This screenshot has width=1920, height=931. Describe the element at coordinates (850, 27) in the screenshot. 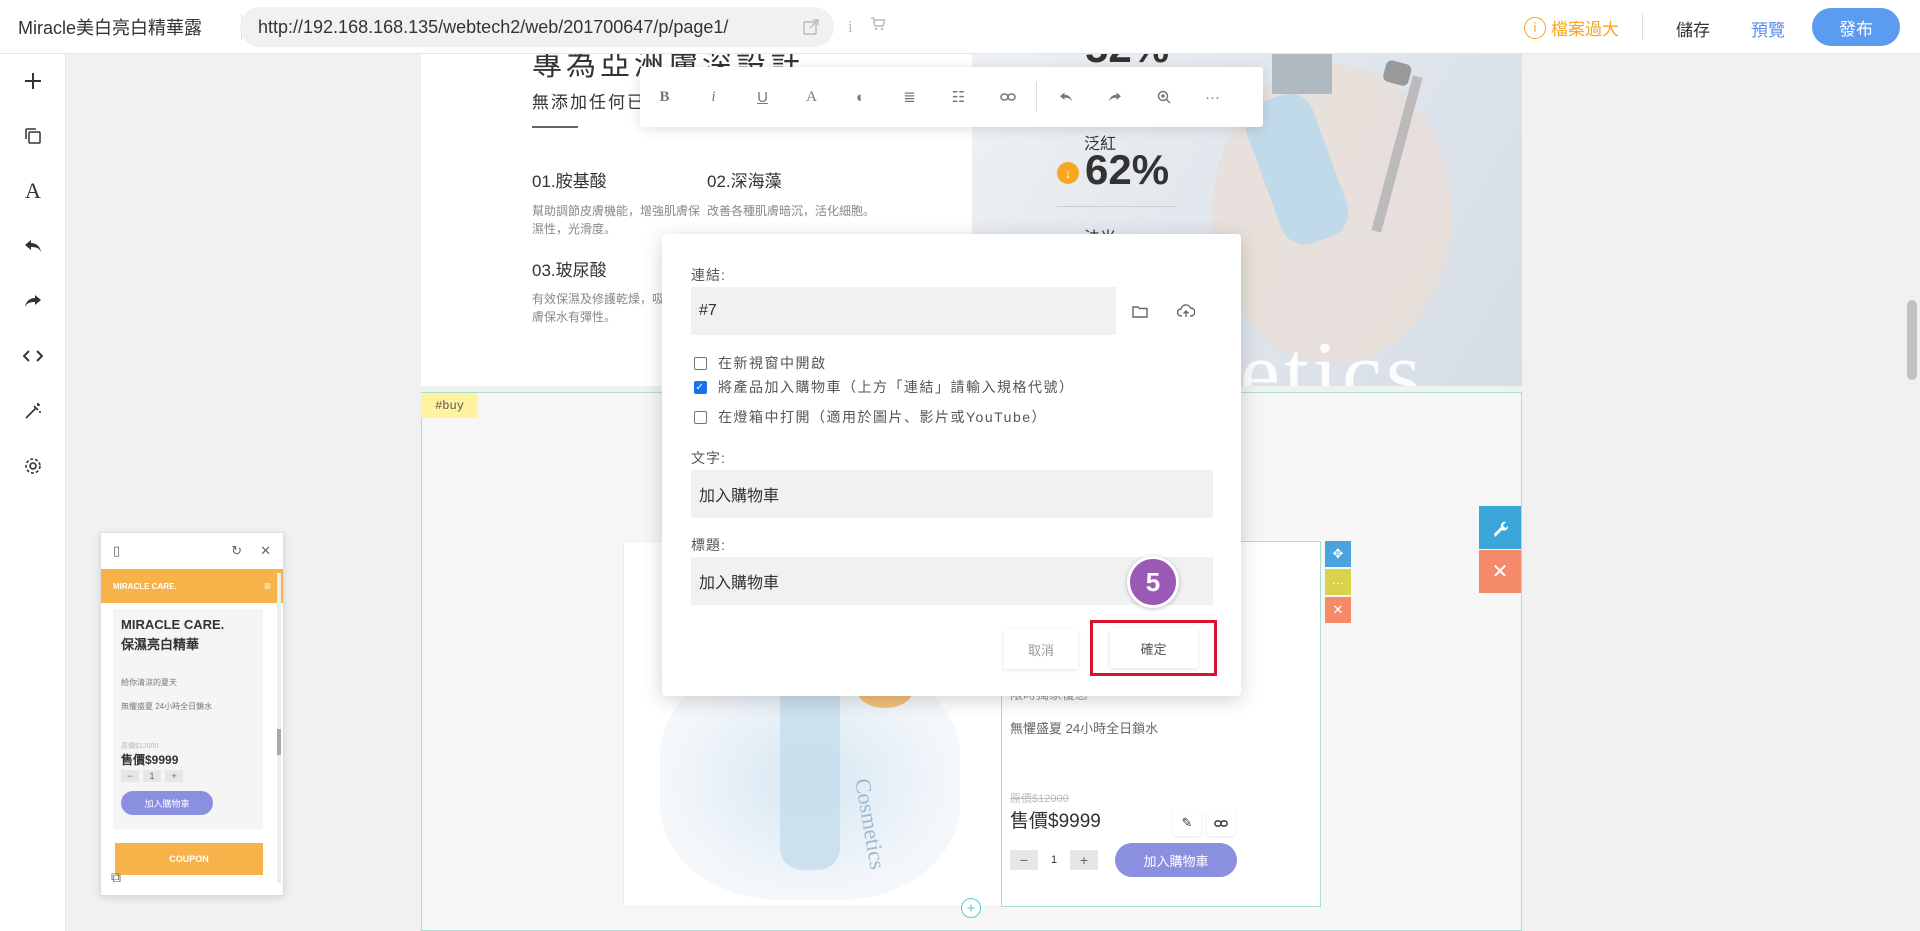

I see `info-icon: i` at that location.